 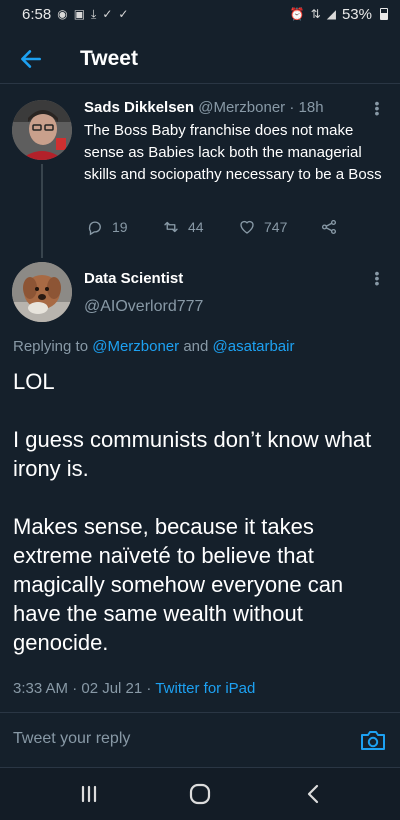 I want to click on like-count: 747, so click(x=276, y=227).